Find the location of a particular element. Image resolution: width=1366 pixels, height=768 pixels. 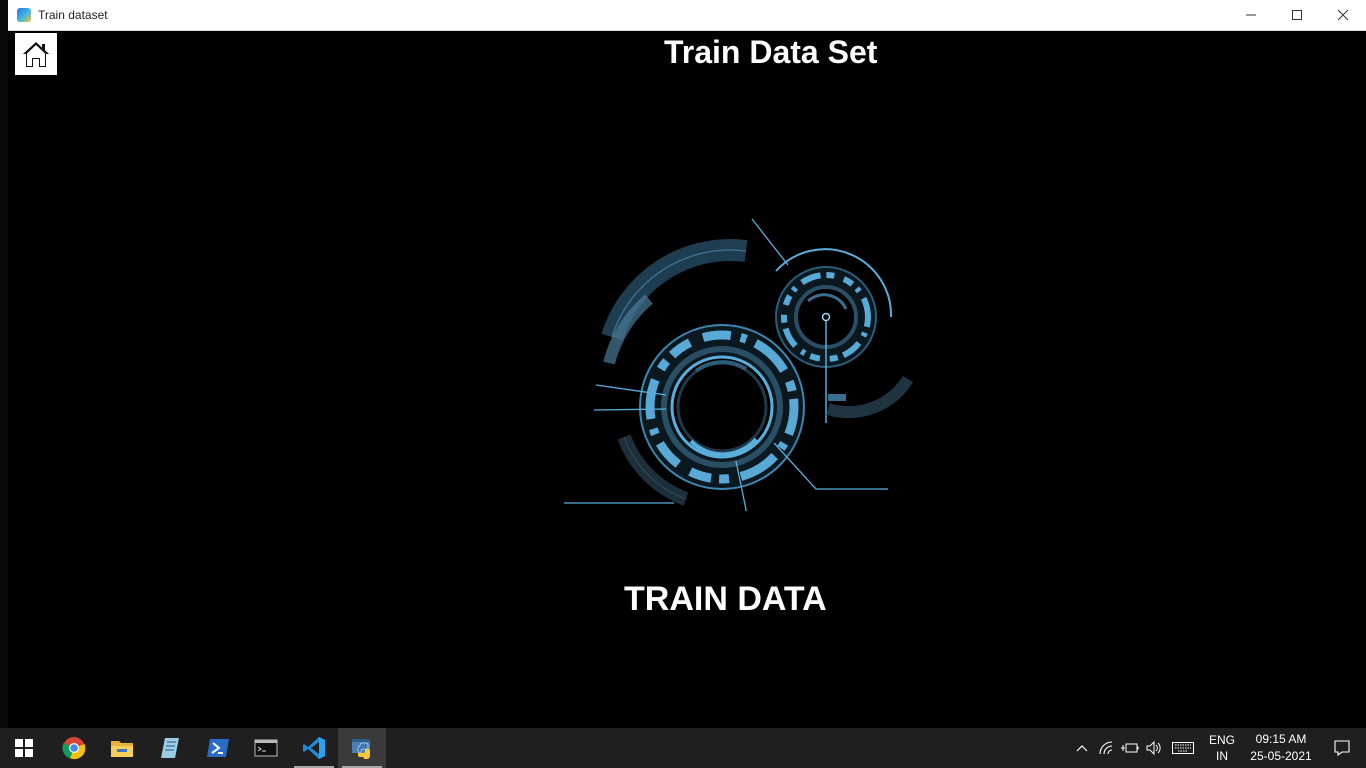

clock-time: 09:15 AM is located at coordinates (1281, 739).